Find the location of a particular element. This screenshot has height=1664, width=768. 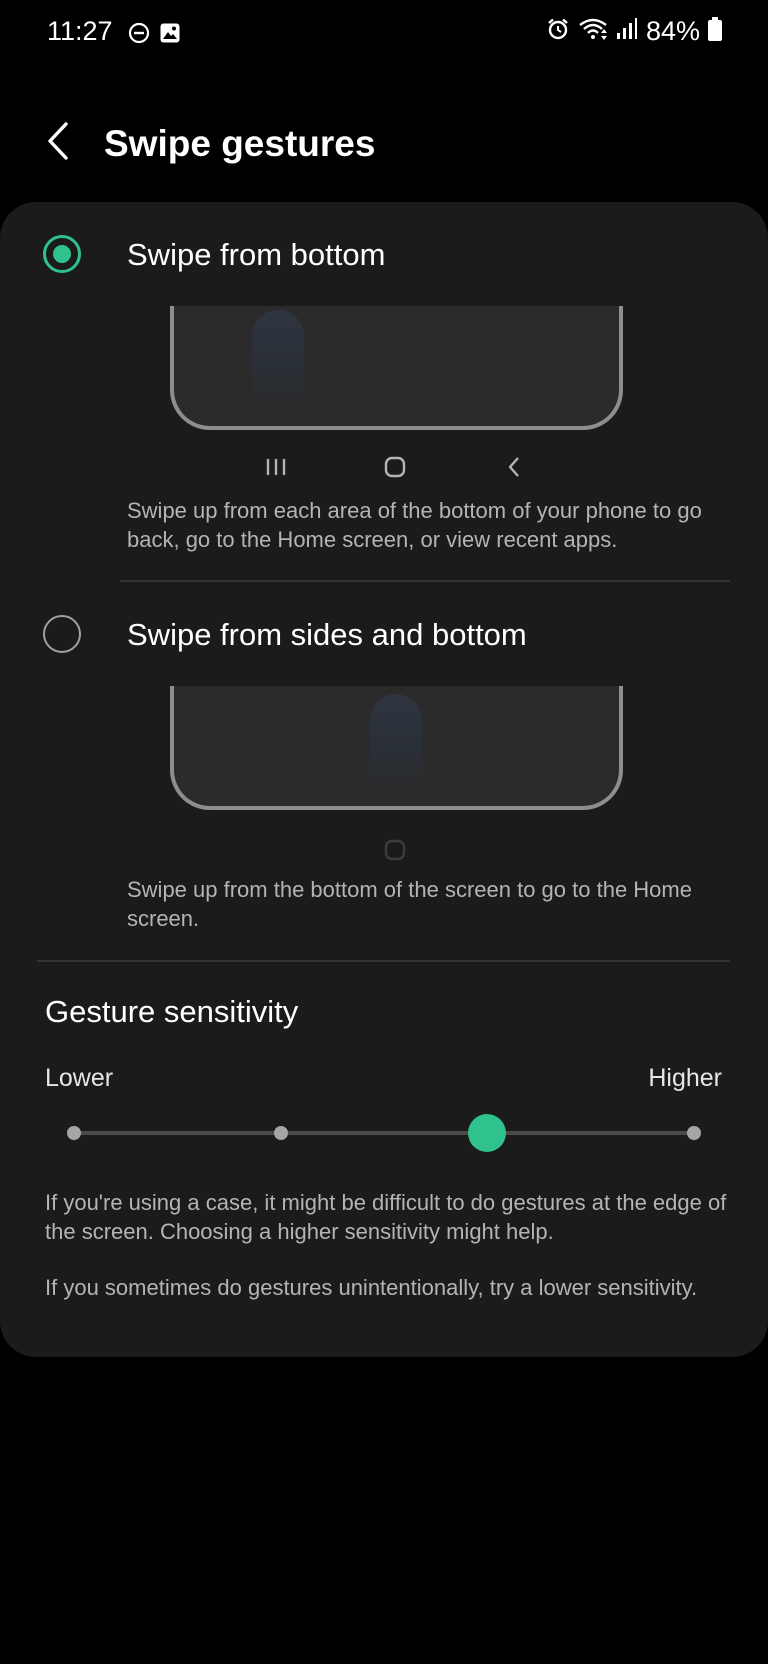

back-button is located at coordinates (58, 143).